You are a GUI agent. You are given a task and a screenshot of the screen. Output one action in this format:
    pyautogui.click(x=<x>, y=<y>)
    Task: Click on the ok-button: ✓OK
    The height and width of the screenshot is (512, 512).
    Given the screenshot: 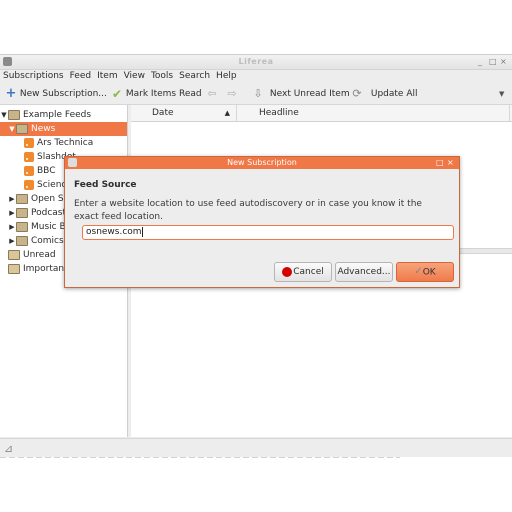 What is the action you would take?
    pyautogui.click(x=425, y=272)
    